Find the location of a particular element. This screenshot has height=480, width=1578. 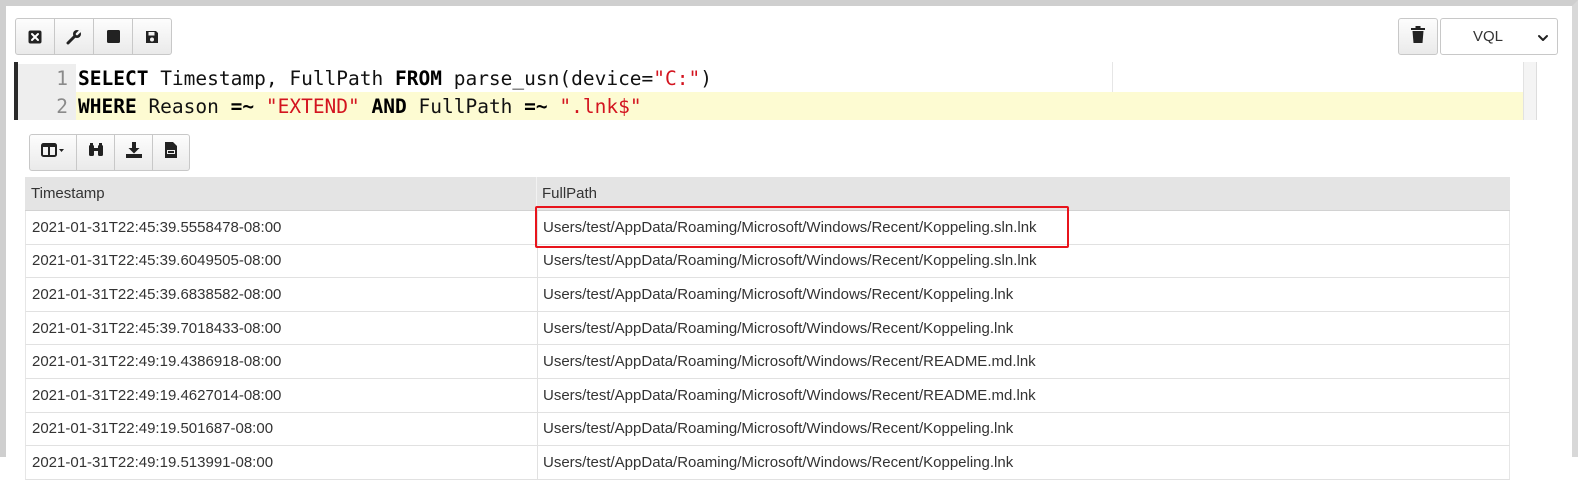

cell-timestamp: 2021-01-31T22:45:39.6838582-08:00 is located at coordinates (157, 294).